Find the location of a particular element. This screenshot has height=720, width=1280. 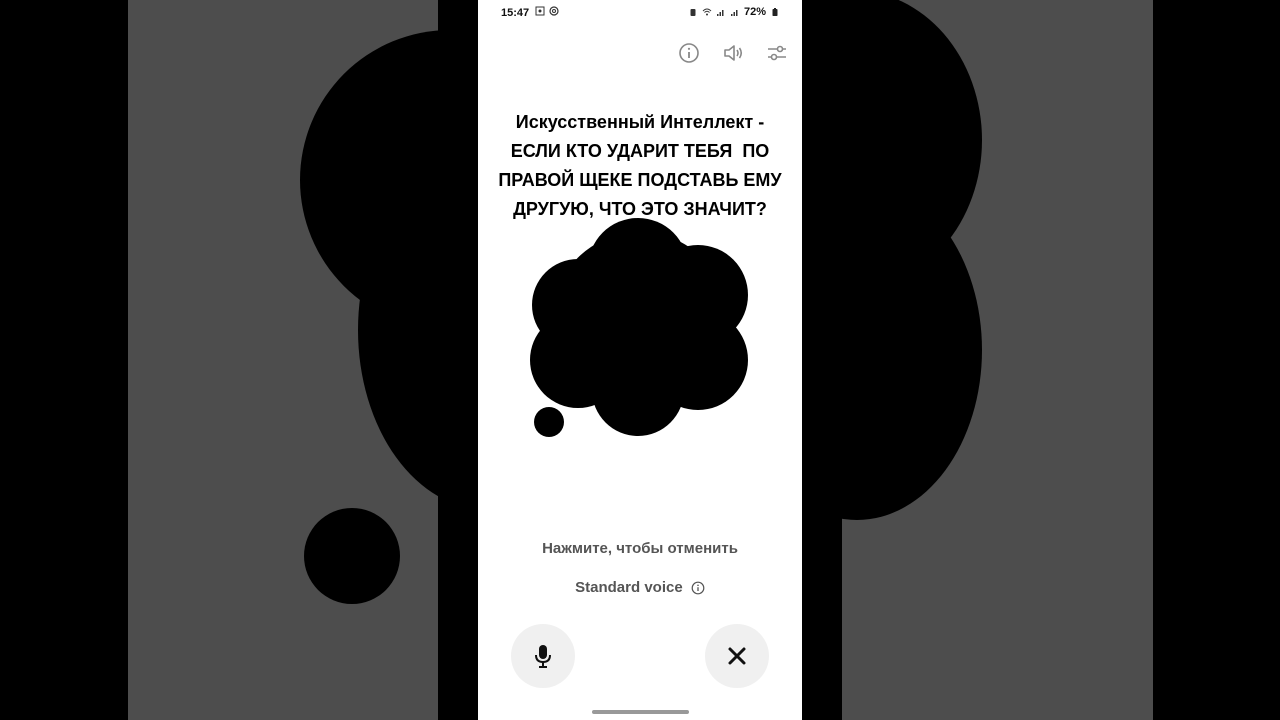

voice-info-icon is located at coordinates (698, 588).